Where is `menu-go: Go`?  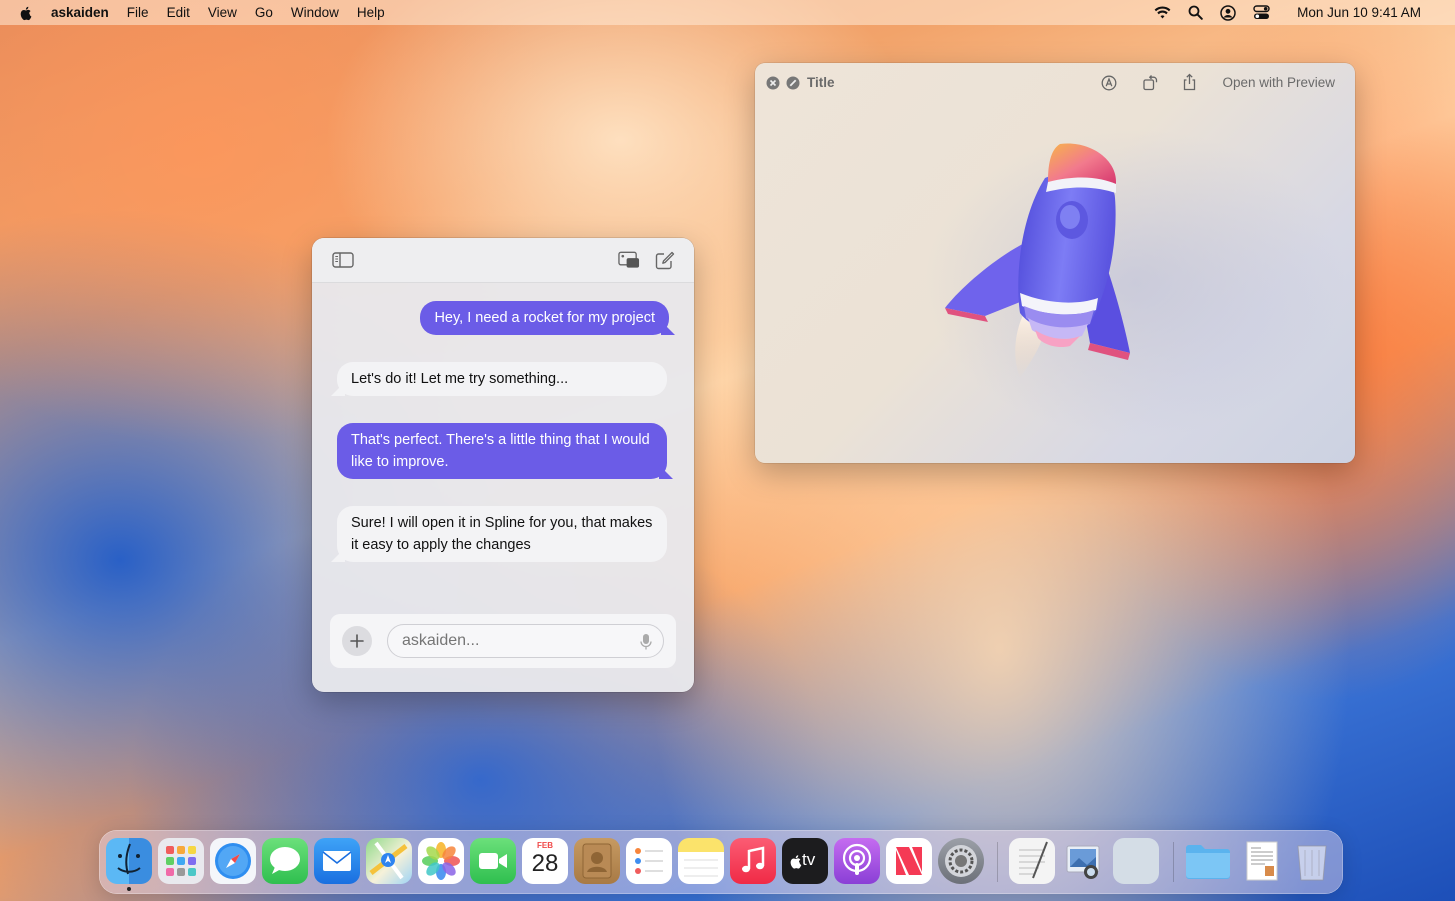
menu-go: Go is located at coordinates (264, 12).